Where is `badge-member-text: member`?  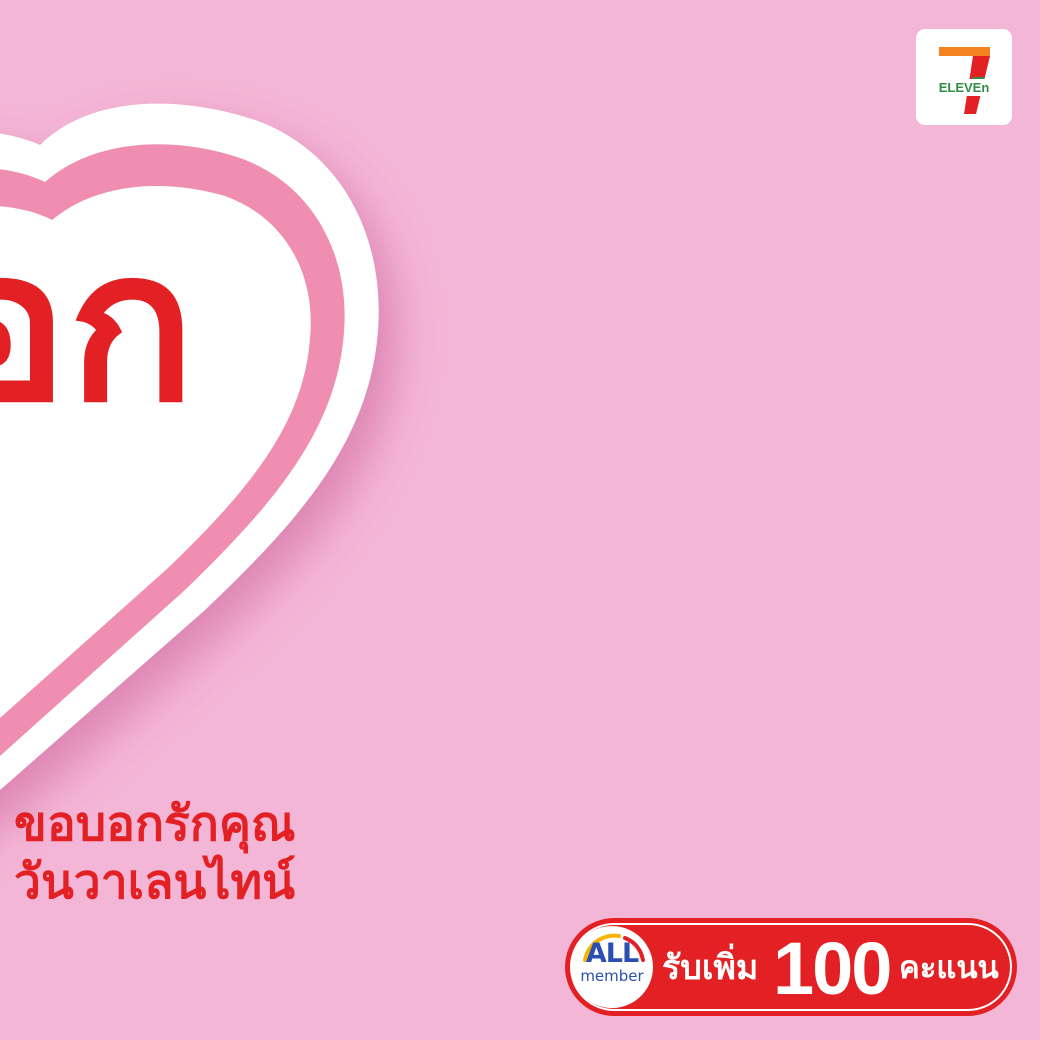
badge-member-text: member is located at coordinates (612, 976).